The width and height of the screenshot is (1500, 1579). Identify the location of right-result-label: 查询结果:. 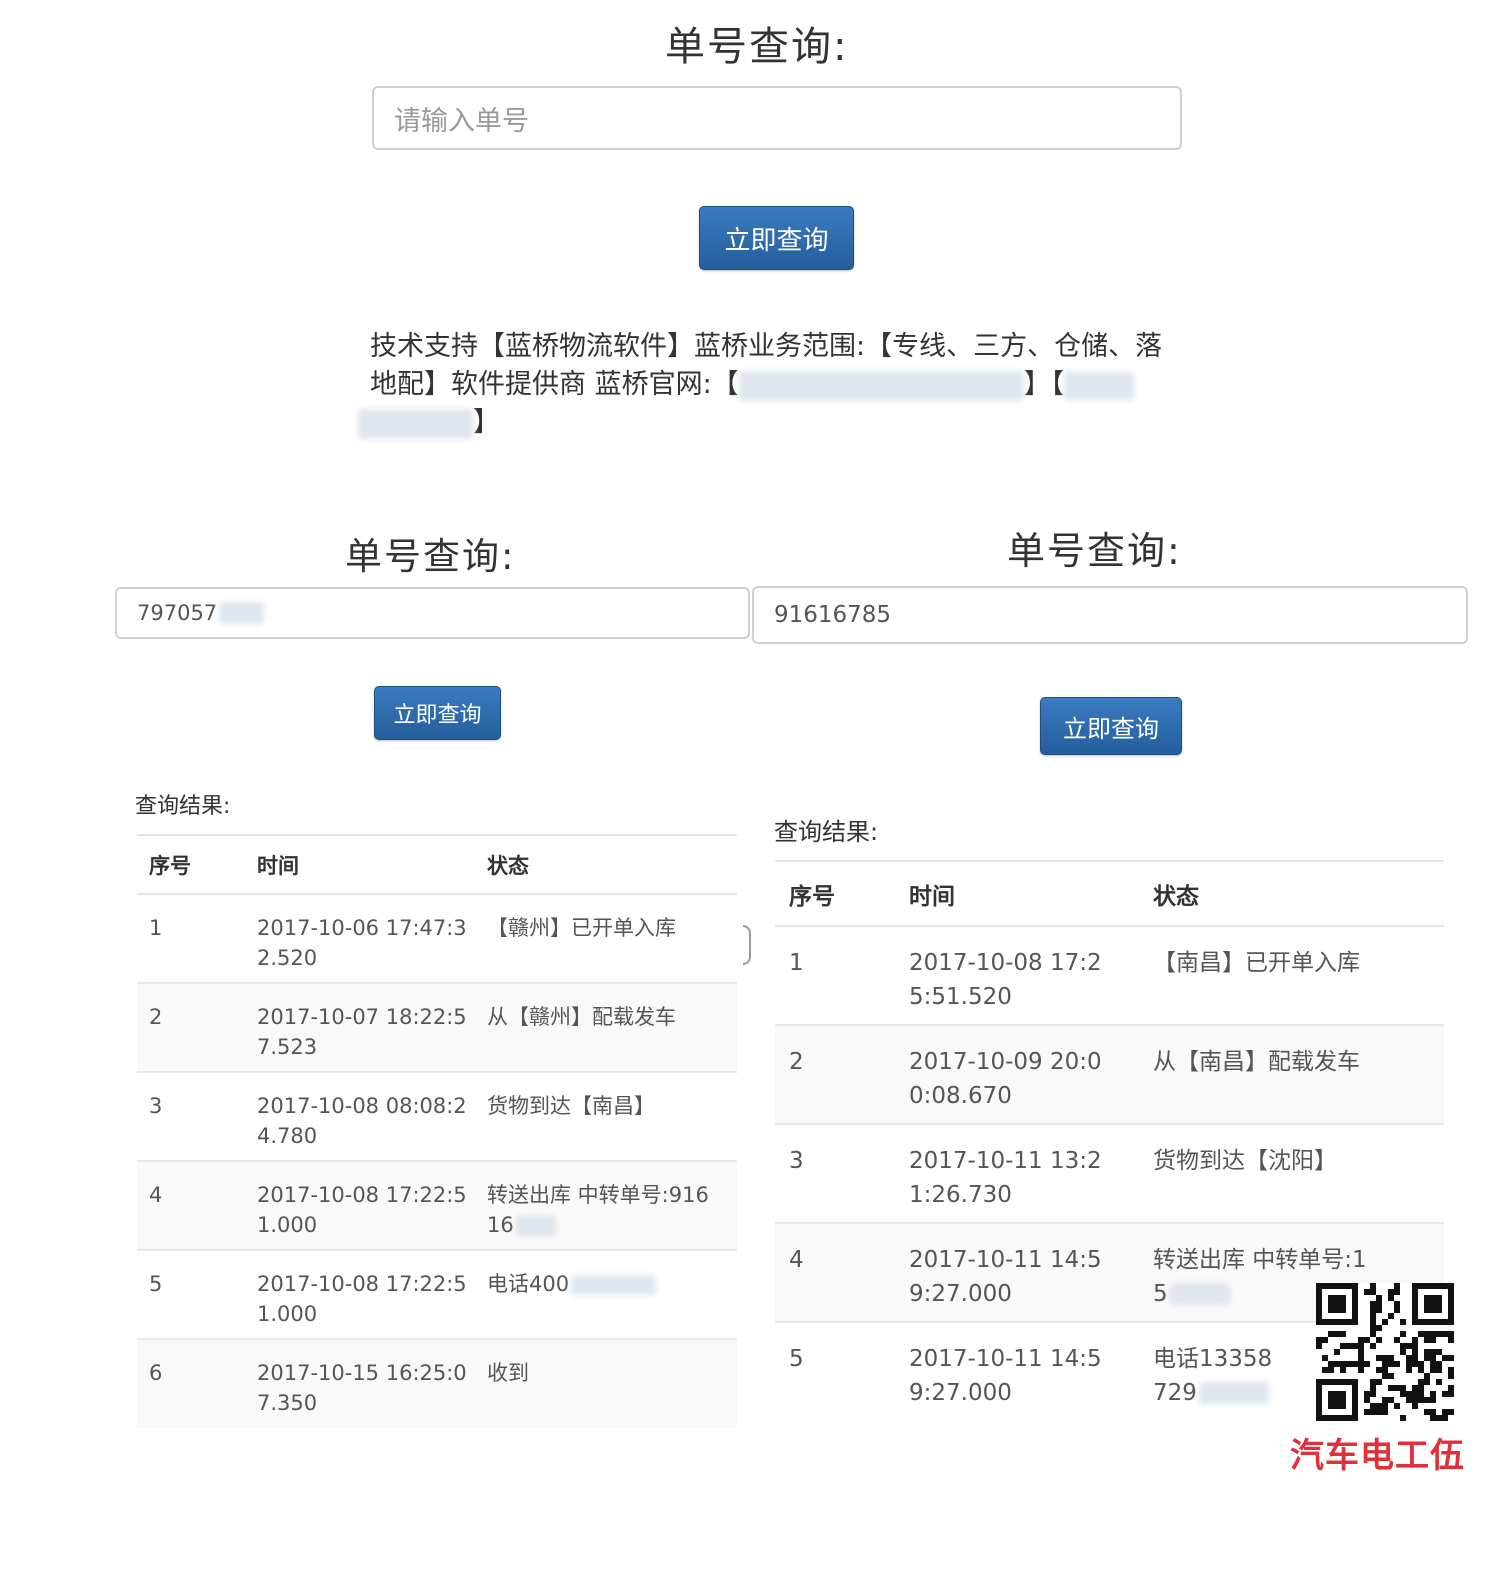
(826, 832).